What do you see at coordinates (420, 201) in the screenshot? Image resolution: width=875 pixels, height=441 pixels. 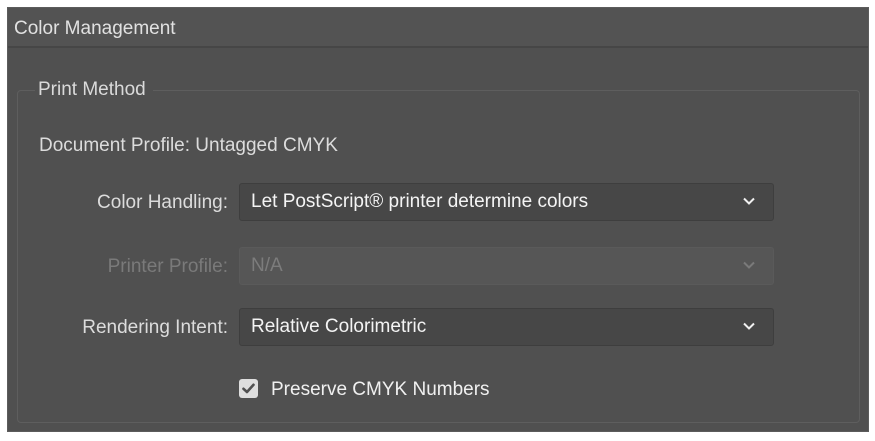 I see `color-handling-value: Let PostScript® printer determine colors` at bounding box center [420, 201].